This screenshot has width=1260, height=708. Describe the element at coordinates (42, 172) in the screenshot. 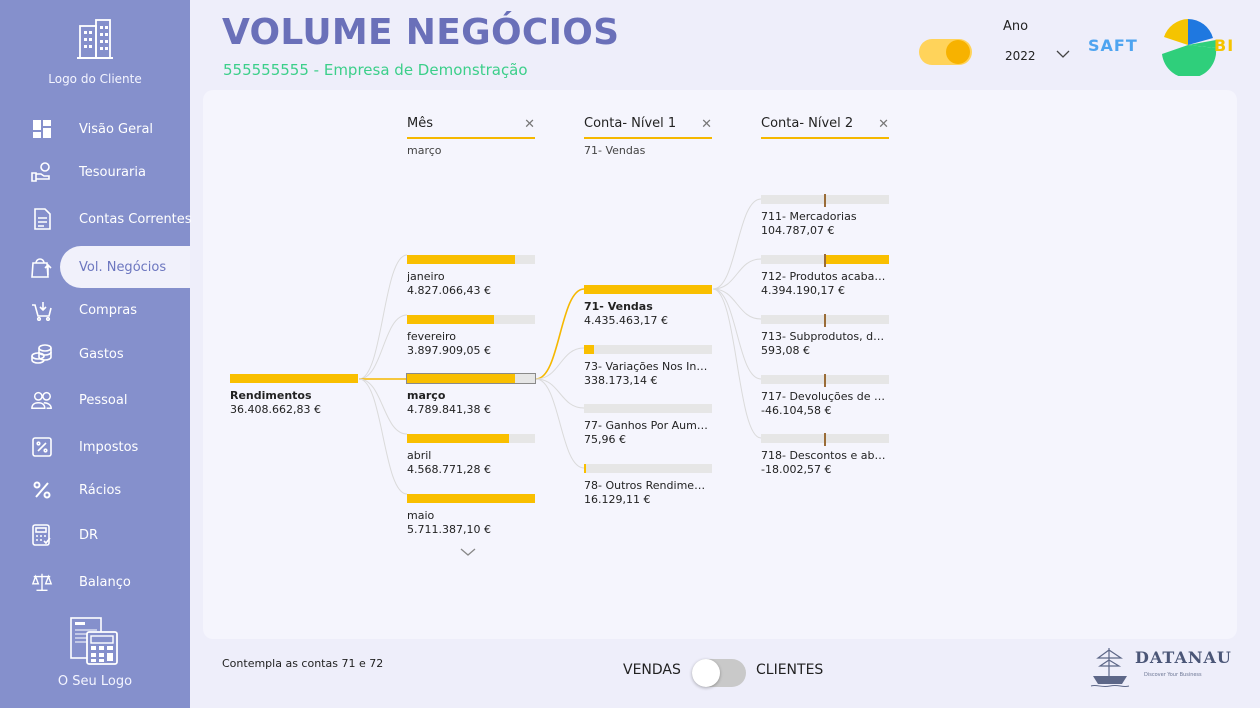

I see `hand-coin-icon` at that location.